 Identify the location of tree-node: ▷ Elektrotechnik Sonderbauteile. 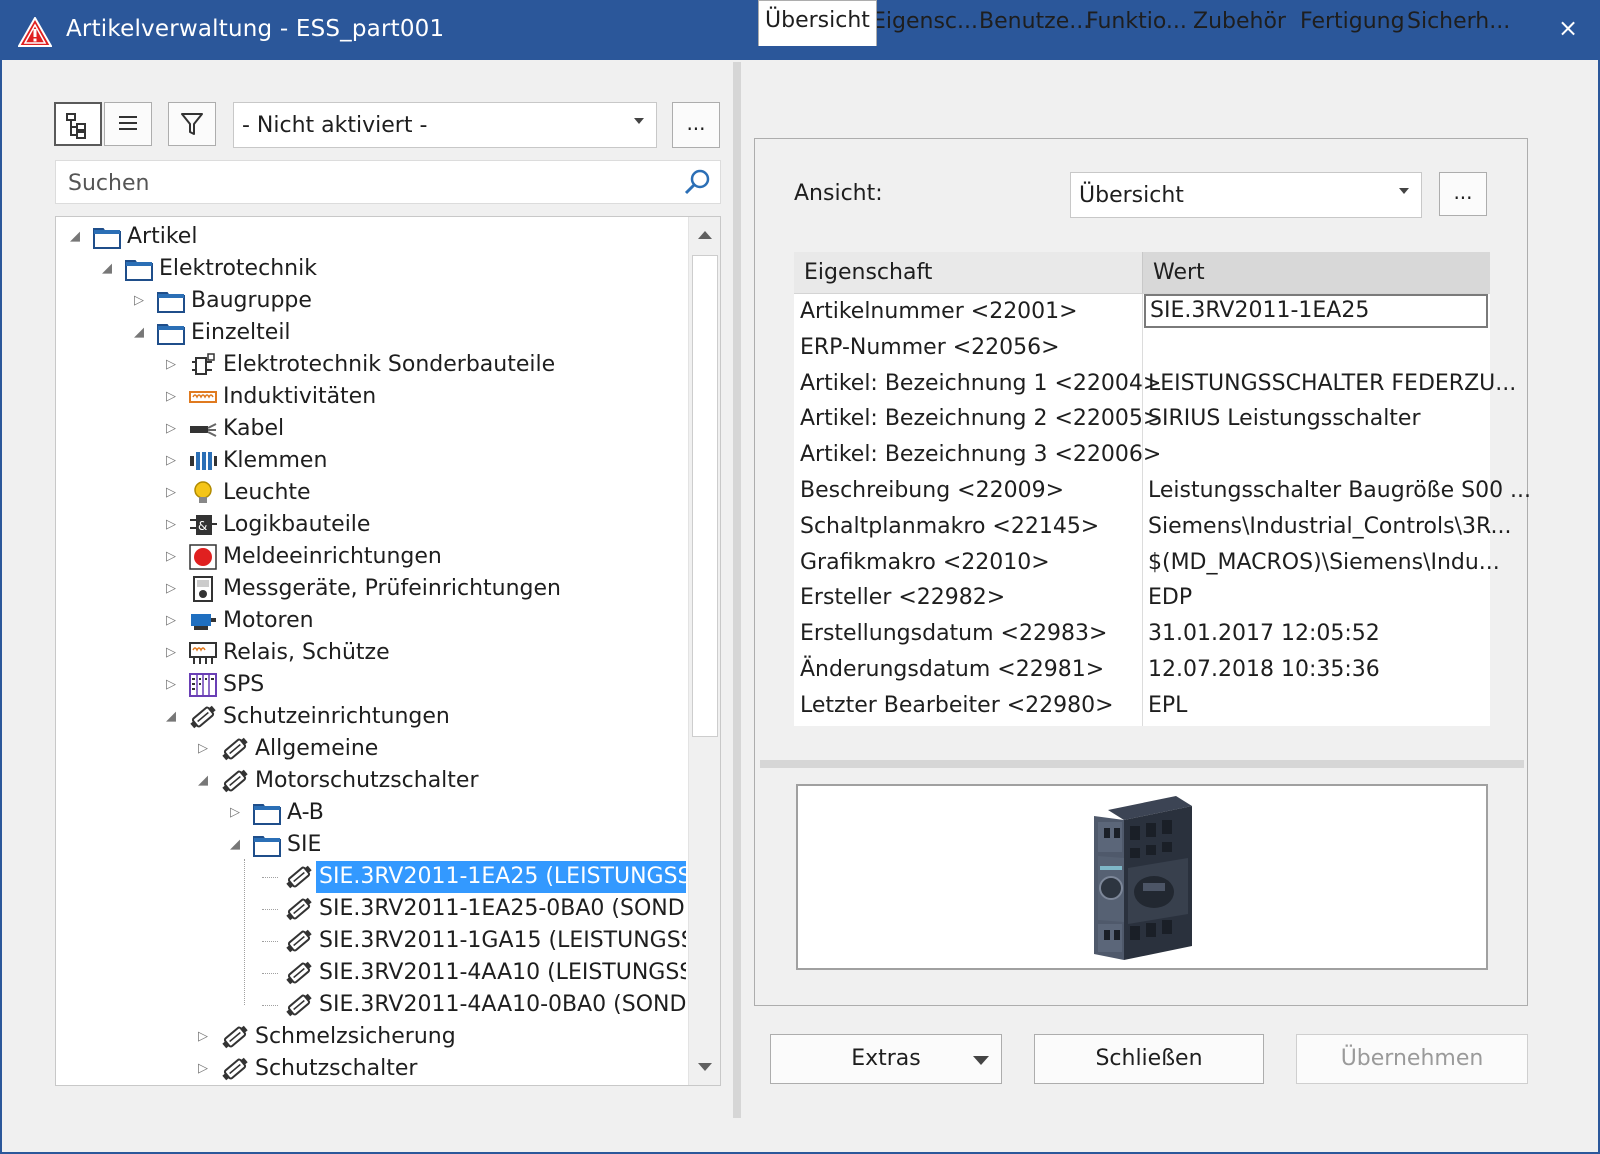
(371, 365).